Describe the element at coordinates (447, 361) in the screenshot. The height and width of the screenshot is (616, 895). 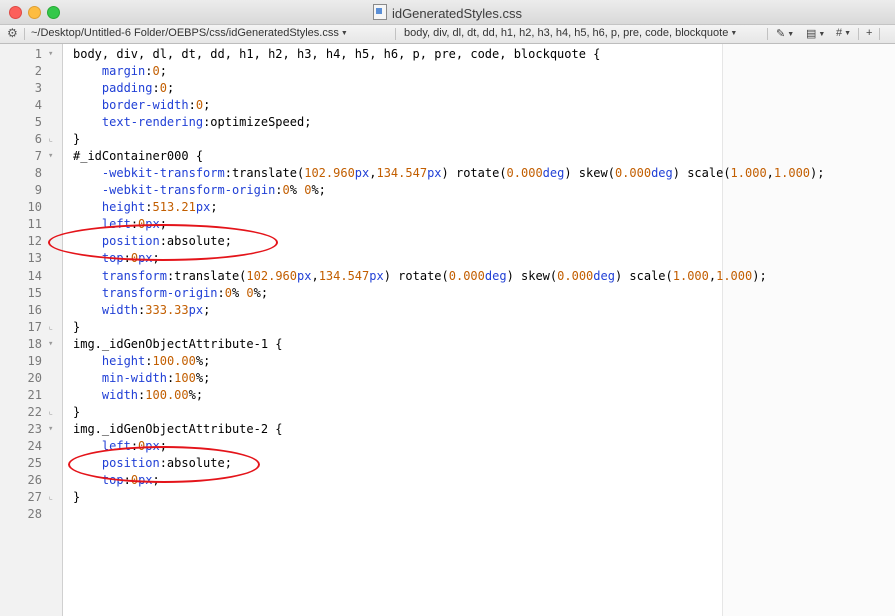
I see `code-line: 19 height:100.00%;` at that location.